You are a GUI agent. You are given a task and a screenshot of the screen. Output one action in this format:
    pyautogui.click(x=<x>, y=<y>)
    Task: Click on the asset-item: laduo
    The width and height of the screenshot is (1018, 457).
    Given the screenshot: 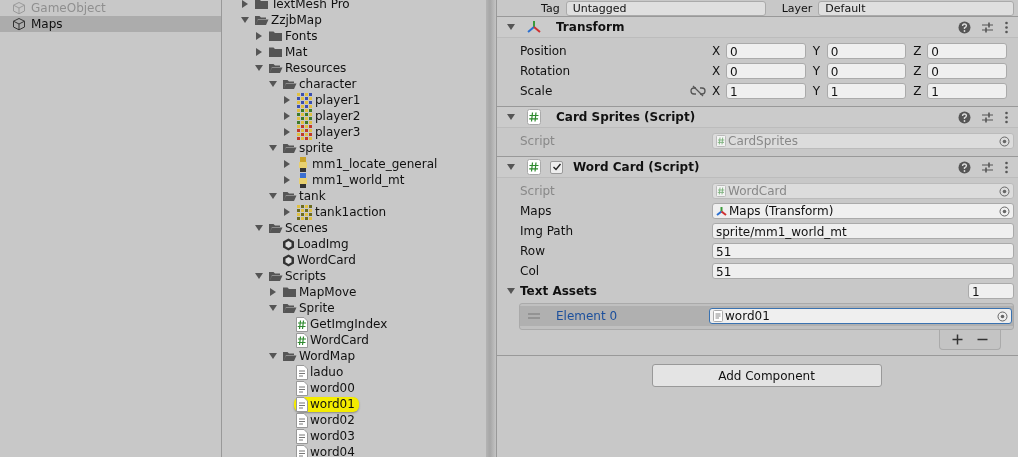 What is the action you would take?
    pyautogui.click(x=321, y=372)
    